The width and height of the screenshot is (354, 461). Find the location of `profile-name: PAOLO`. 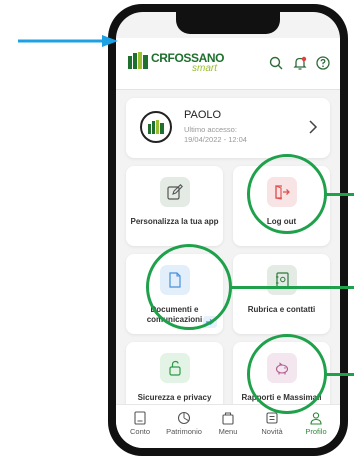

profile-name: PAOLO is located at coordinates (203, 115).